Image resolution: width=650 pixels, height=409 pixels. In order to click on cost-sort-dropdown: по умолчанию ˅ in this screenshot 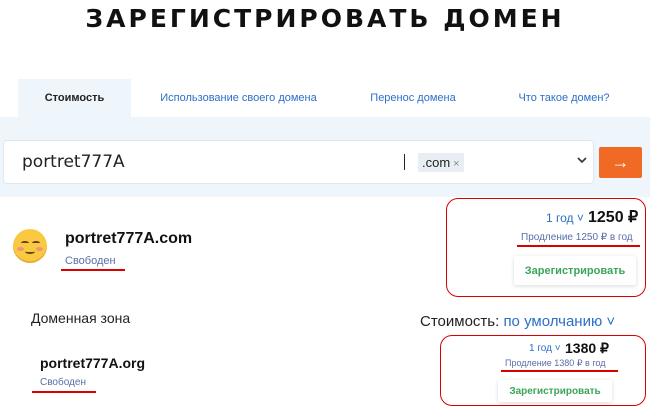, I will do `click(559, 321)`.